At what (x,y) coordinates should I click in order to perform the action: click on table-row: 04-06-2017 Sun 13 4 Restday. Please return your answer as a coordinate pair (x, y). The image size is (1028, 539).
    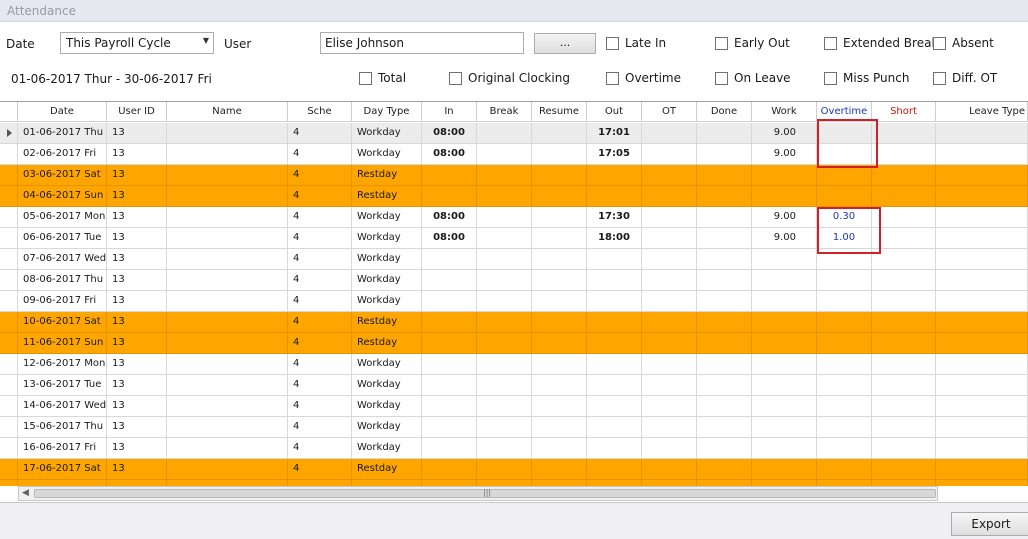
    Looking at the image, I should click on (514, 196).